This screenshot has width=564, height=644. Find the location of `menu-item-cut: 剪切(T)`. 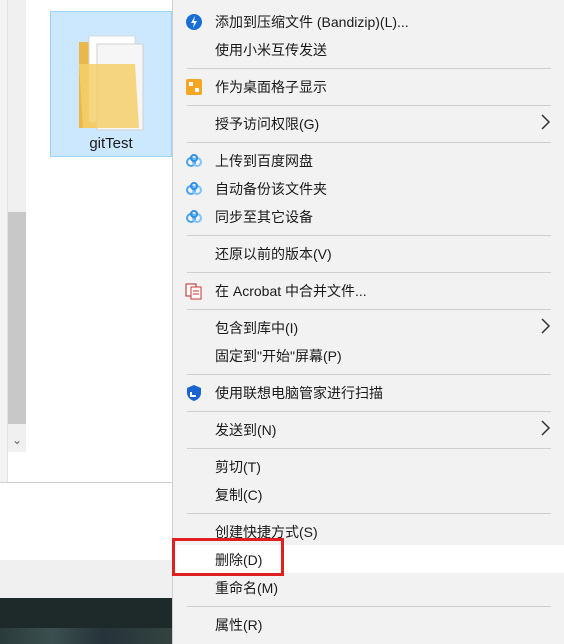

menu-item-cut: 剪切(T) is located at coordinates (368, 466).